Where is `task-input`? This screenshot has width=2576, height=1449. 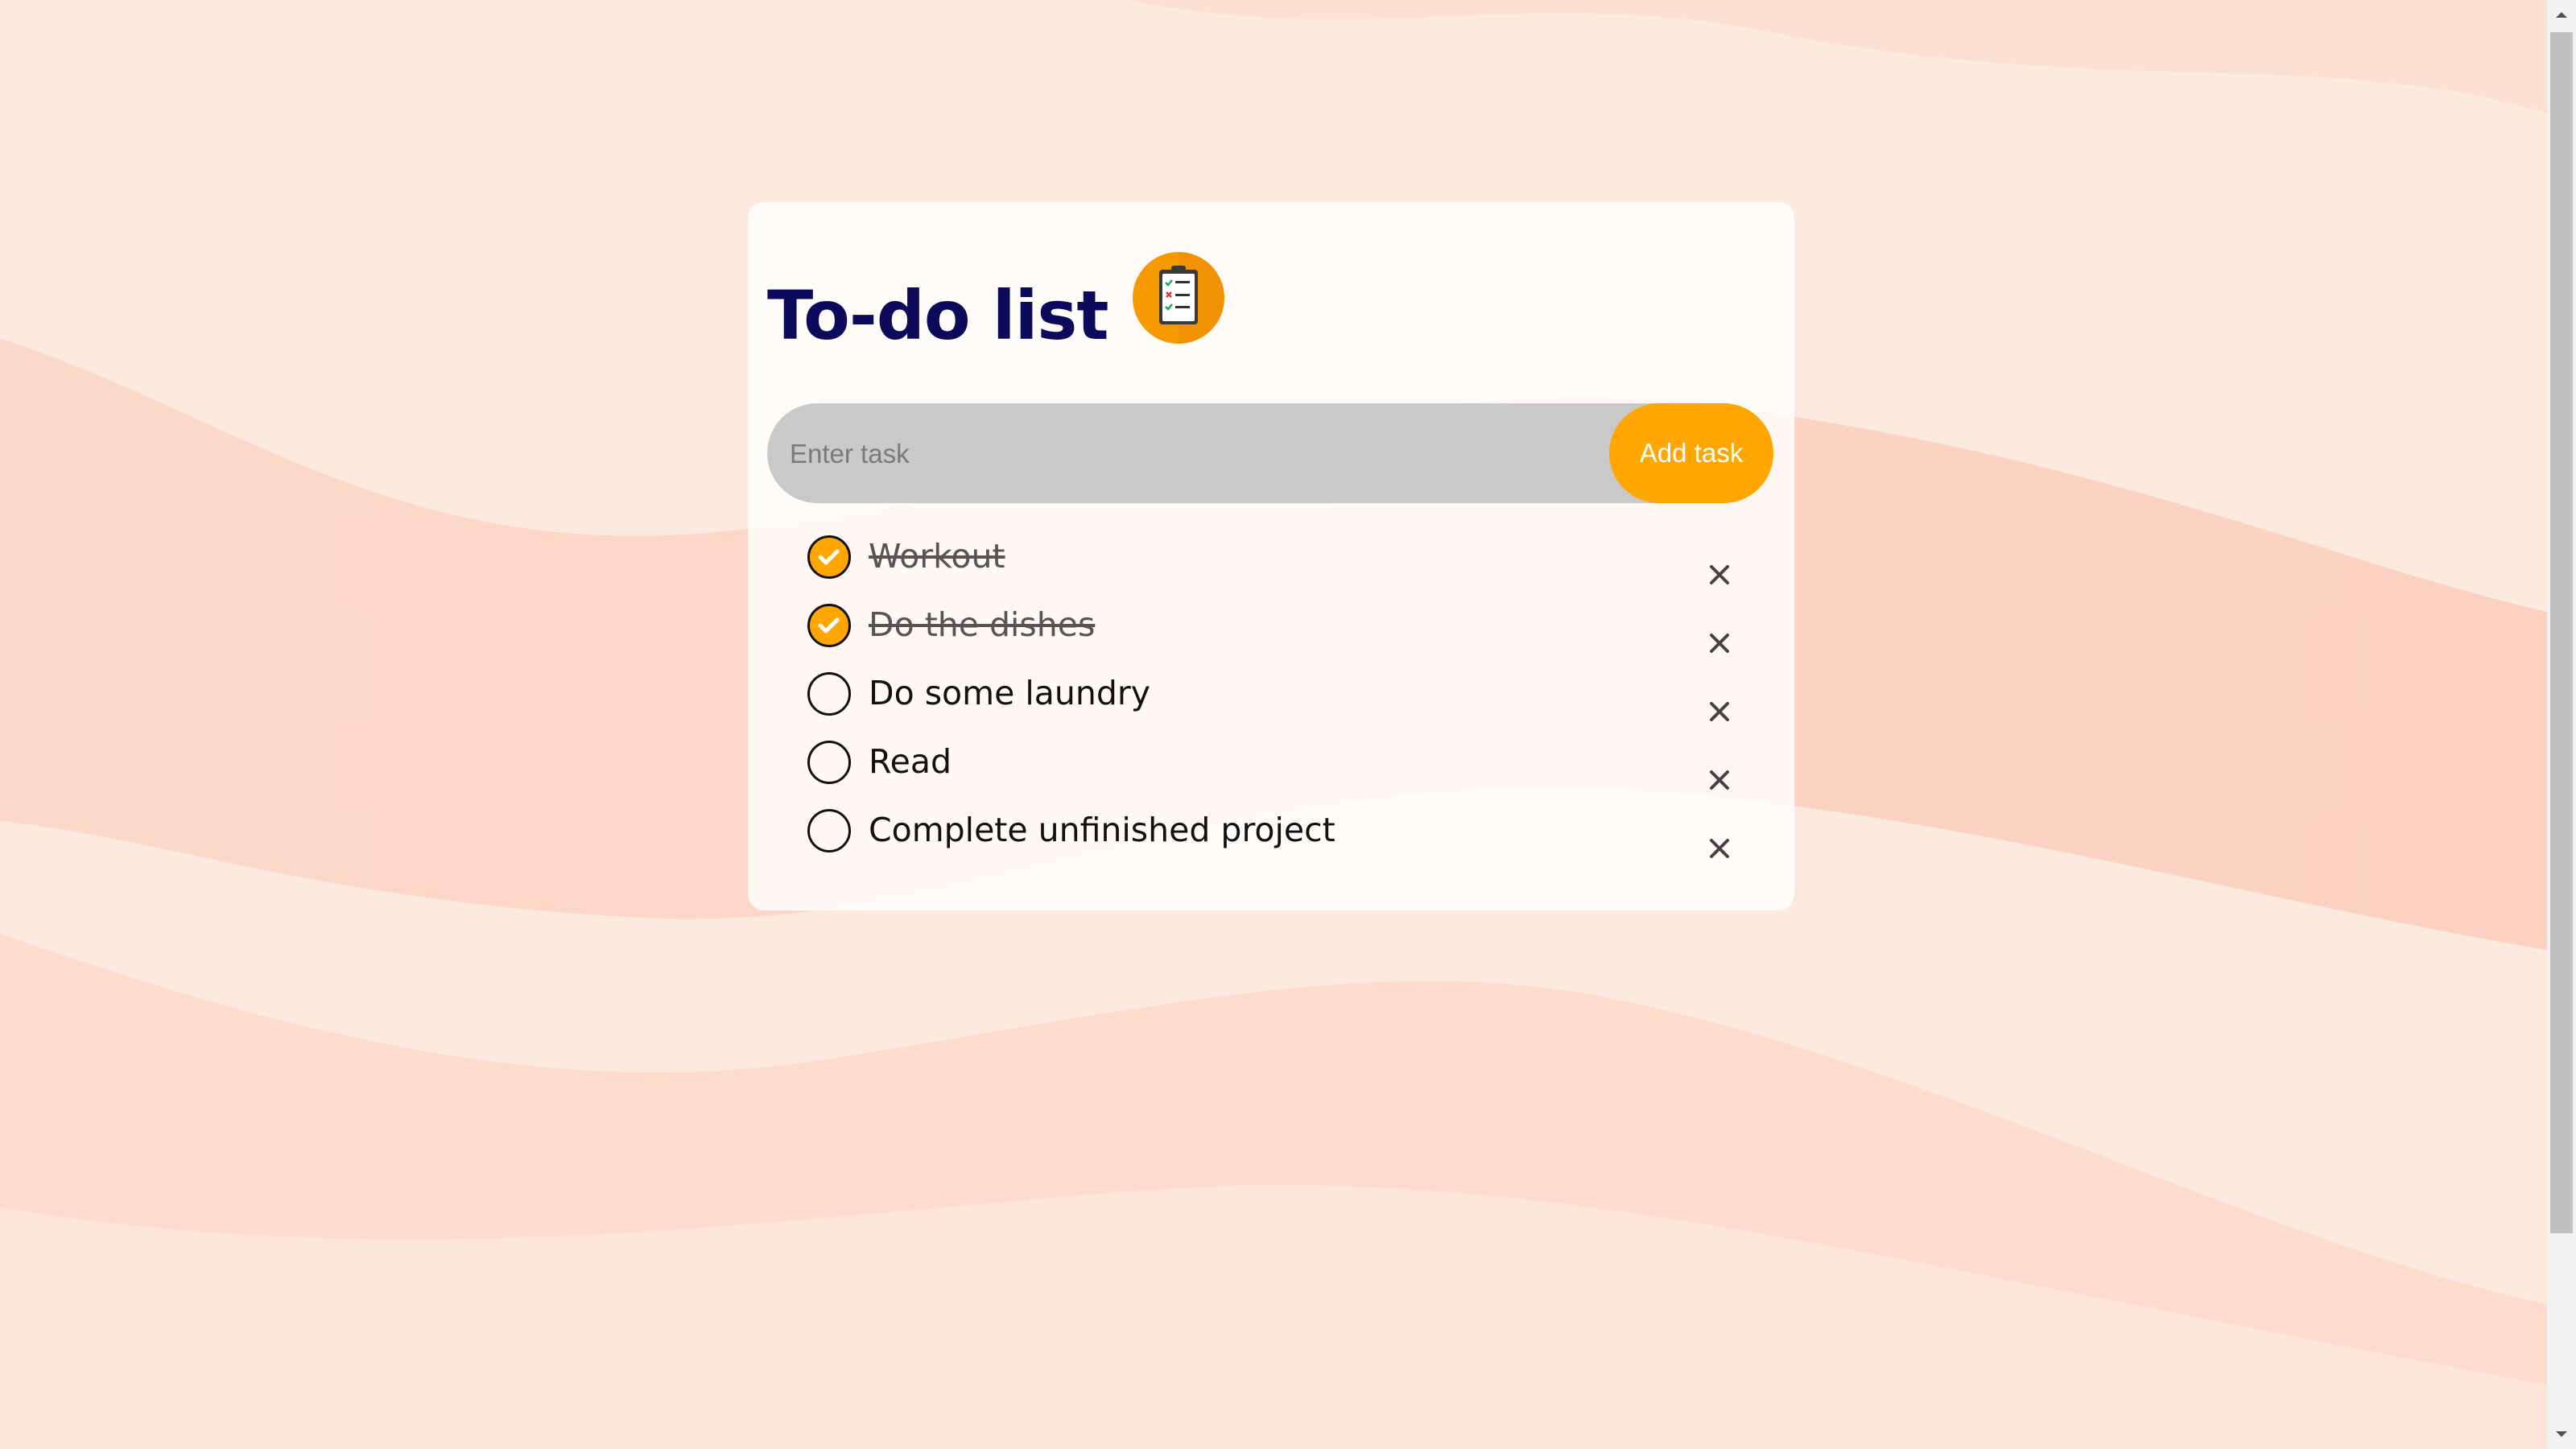
task-input is located at coordinates (1184, 454).